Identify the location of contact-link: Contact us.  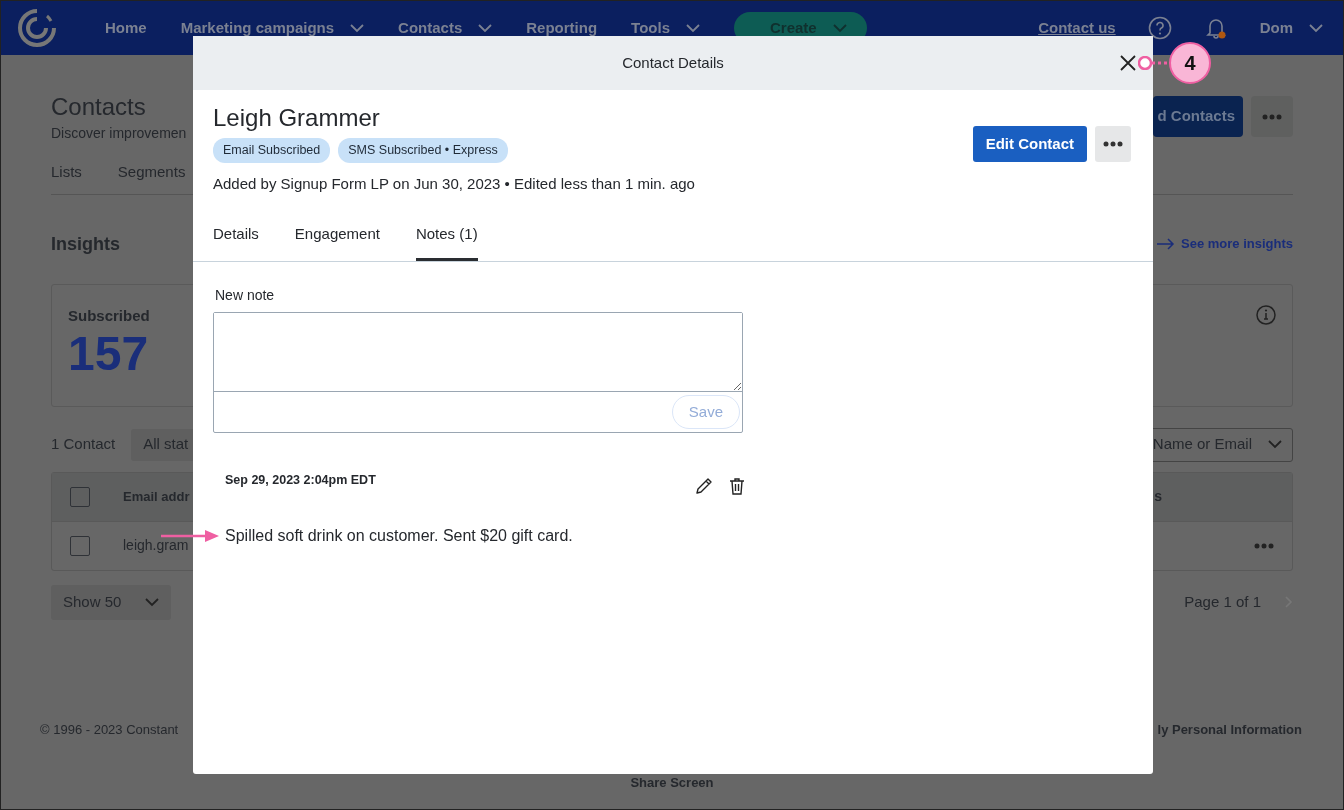
(1077, 28).